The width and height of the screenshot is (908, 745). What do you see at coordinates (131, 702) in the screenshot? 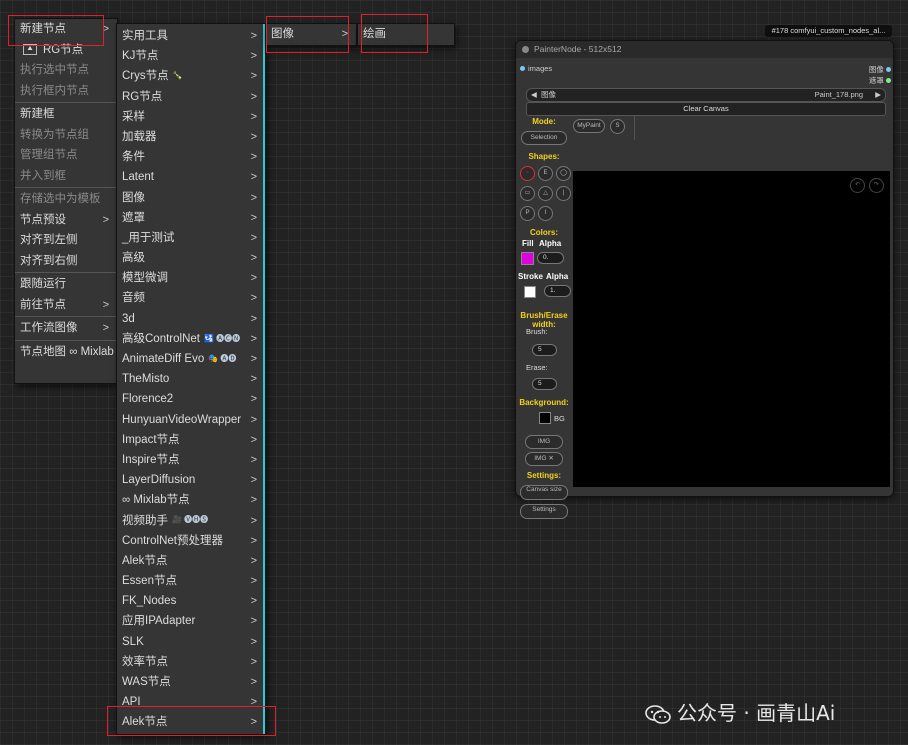
I see `node-category-label: API` at bounding box center [131, 702].